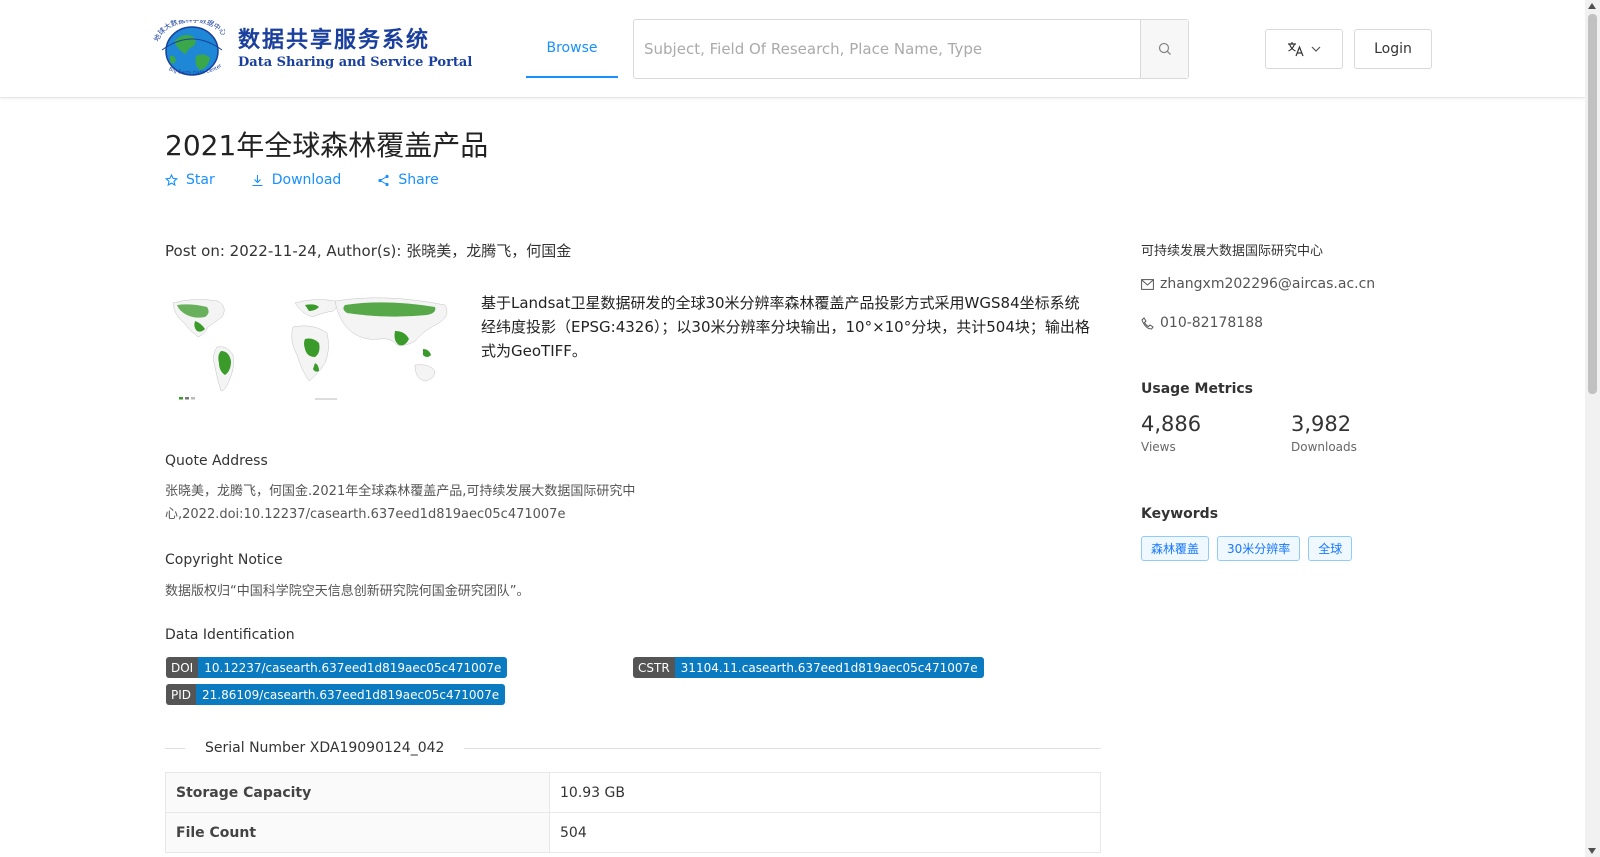  I want to click on chevron-down-icon, so click(1316, 49).